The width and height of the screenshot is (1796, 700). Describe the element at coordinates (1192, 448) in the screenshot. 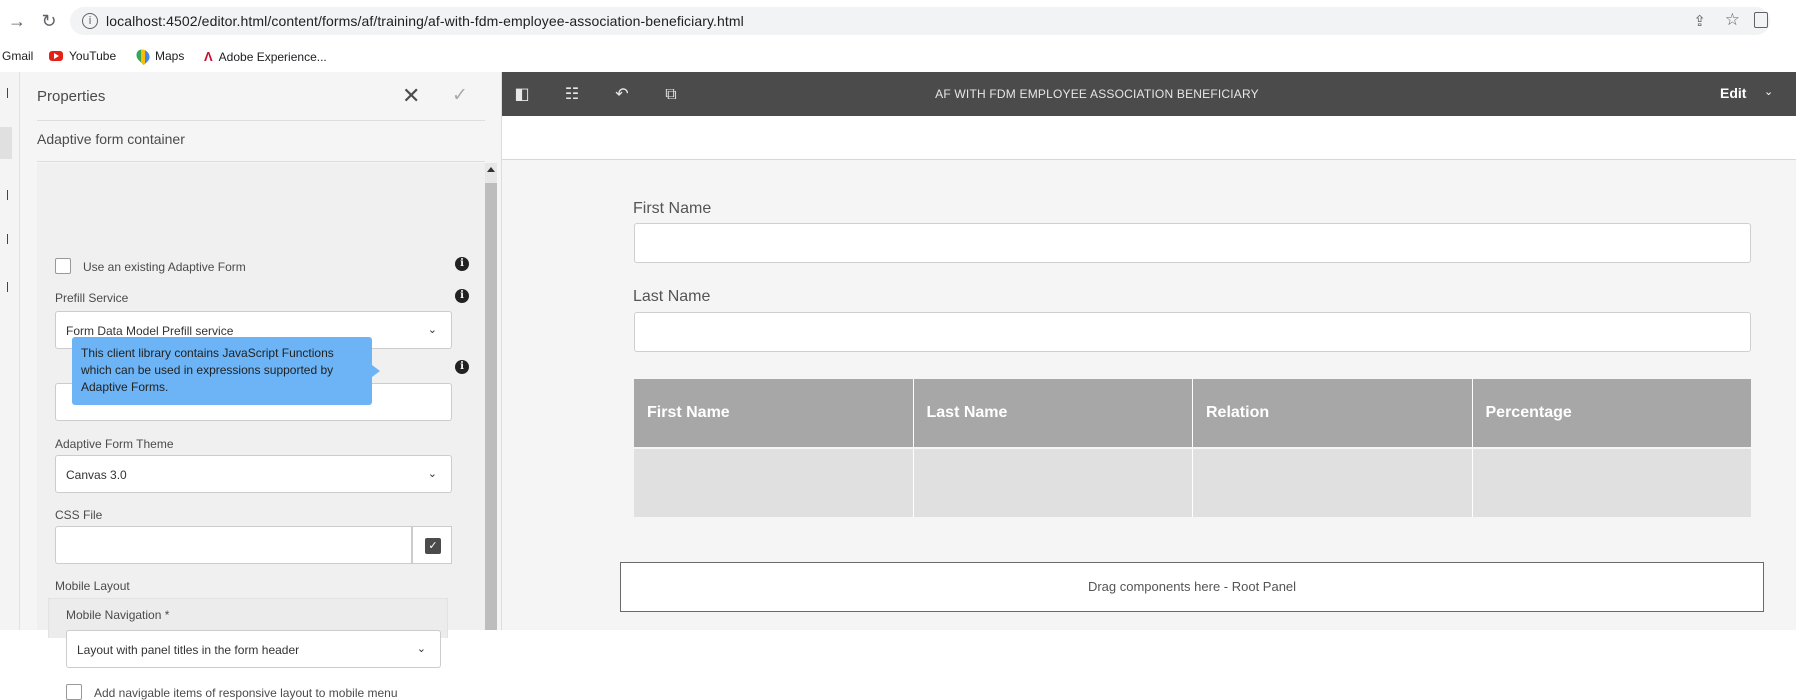

I see `beneficiary-table: First Name Last Name Relation Percentage` at that location.